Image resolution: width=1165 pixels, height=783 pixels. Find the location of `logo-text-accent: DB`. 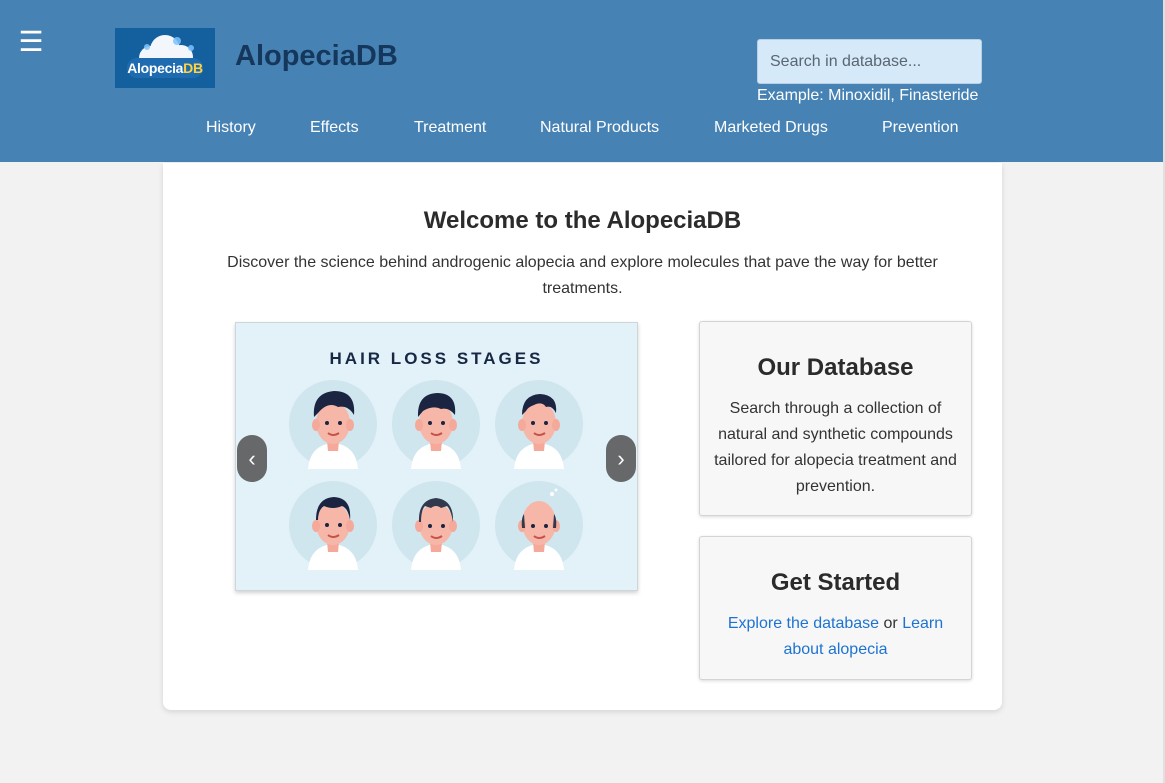

logo-text-accent: DB is located at coordinates (193, 68).